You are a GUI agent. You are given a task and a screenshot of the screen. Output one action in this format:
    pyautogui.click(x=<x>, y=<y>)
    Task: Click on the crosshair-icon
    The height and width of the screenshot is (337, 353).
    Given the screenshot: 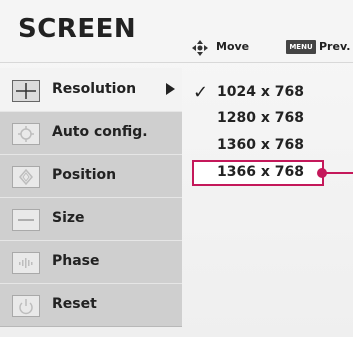 What is the action you would take?
    pyautogui.click(x=26, y=91)
    